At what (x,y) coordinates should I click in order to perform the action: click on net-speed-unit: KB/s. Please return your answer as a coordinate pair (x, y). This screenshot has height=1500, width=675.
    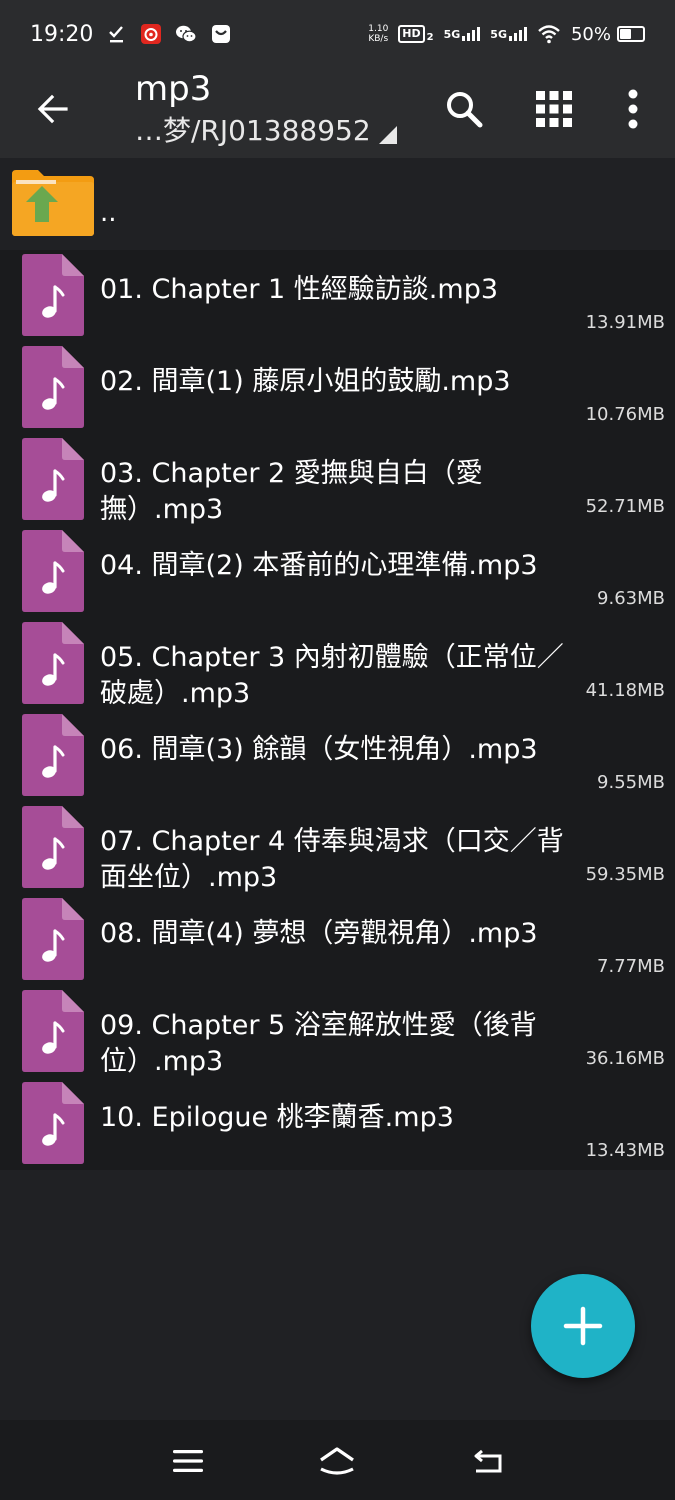
    Looking at the image, I should click on (378, 39).